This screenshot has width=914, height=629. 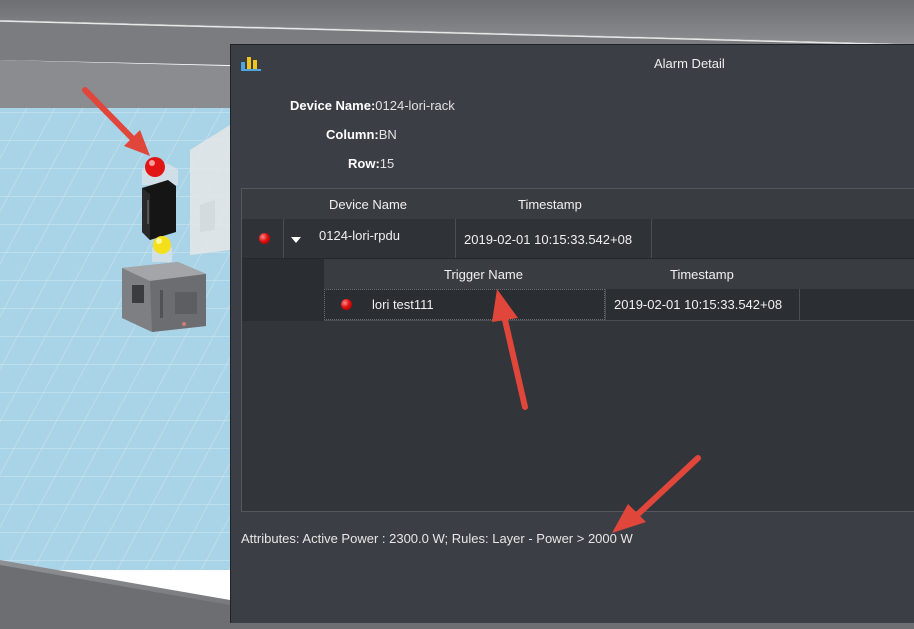 What do you see at coordinates (572, 63) in the screenshot?
I see `dialog-titlebar: Alarm Detail` at bounding box center [572, 63].